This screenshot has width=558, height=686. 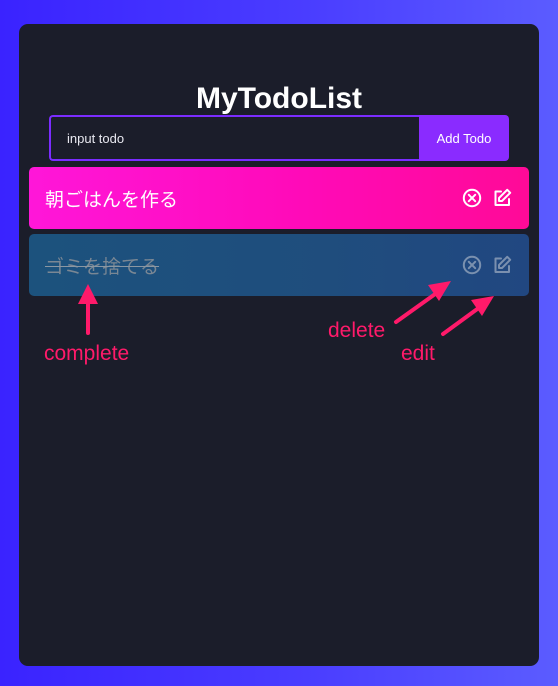 What do you see at coordinates (88, 309) in the screenshot?
I see `complete-arrow` at bounding box center [88, 309].